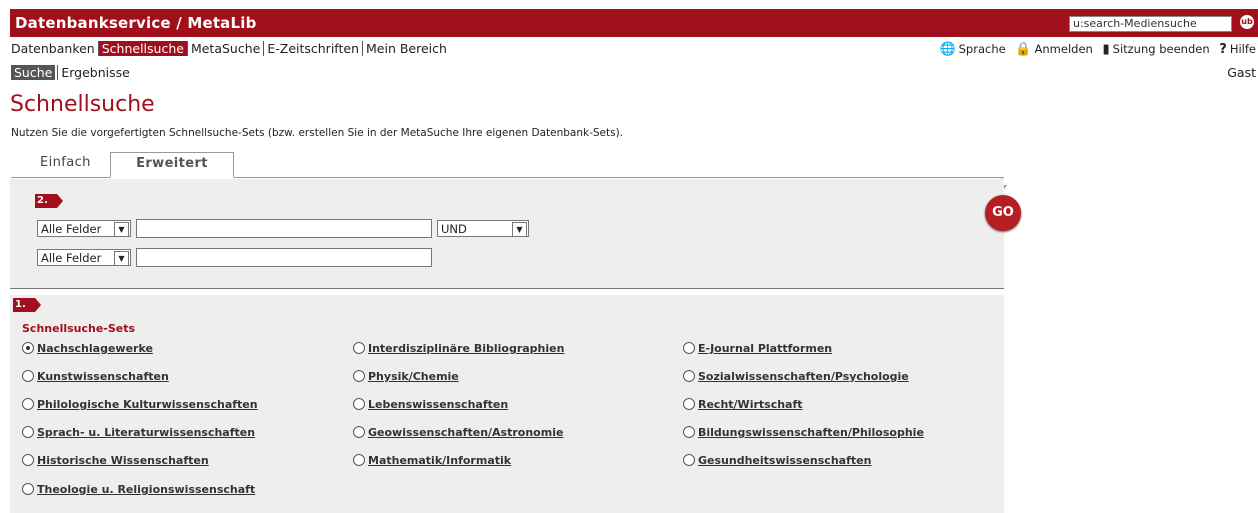  Describe the element at coordinates (454, 229) in the screenshot. I see `operator-select-value: UND` at that location.